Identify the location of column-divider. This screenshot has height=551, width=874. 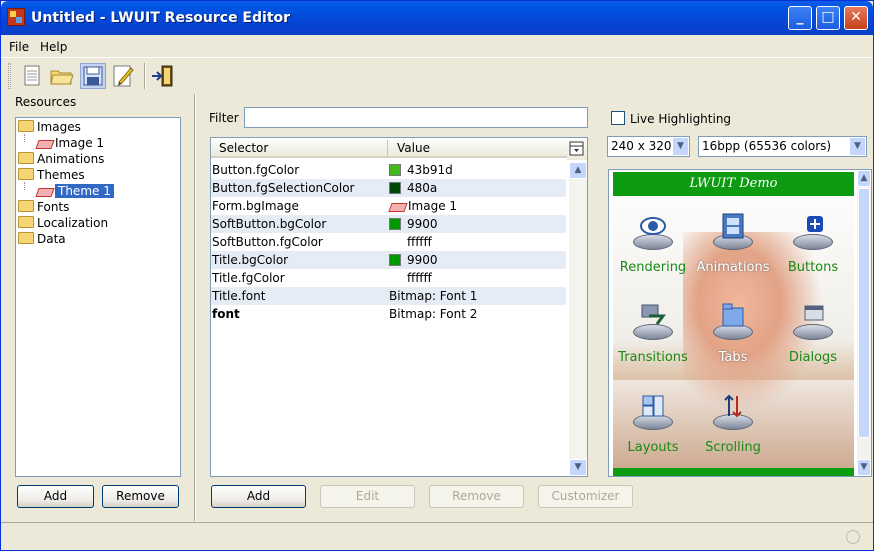
(387, 148).